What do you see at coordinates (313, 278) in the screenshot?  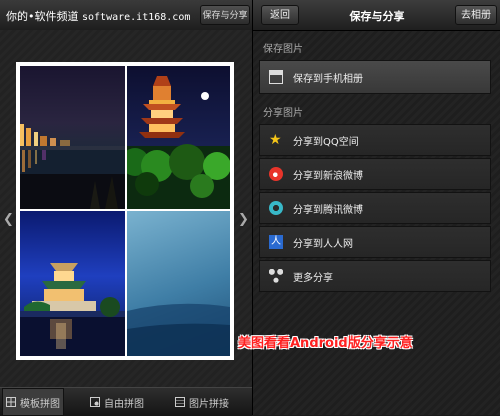 I see `share-more-label: 更多分享` at bounding box center [313, 278].